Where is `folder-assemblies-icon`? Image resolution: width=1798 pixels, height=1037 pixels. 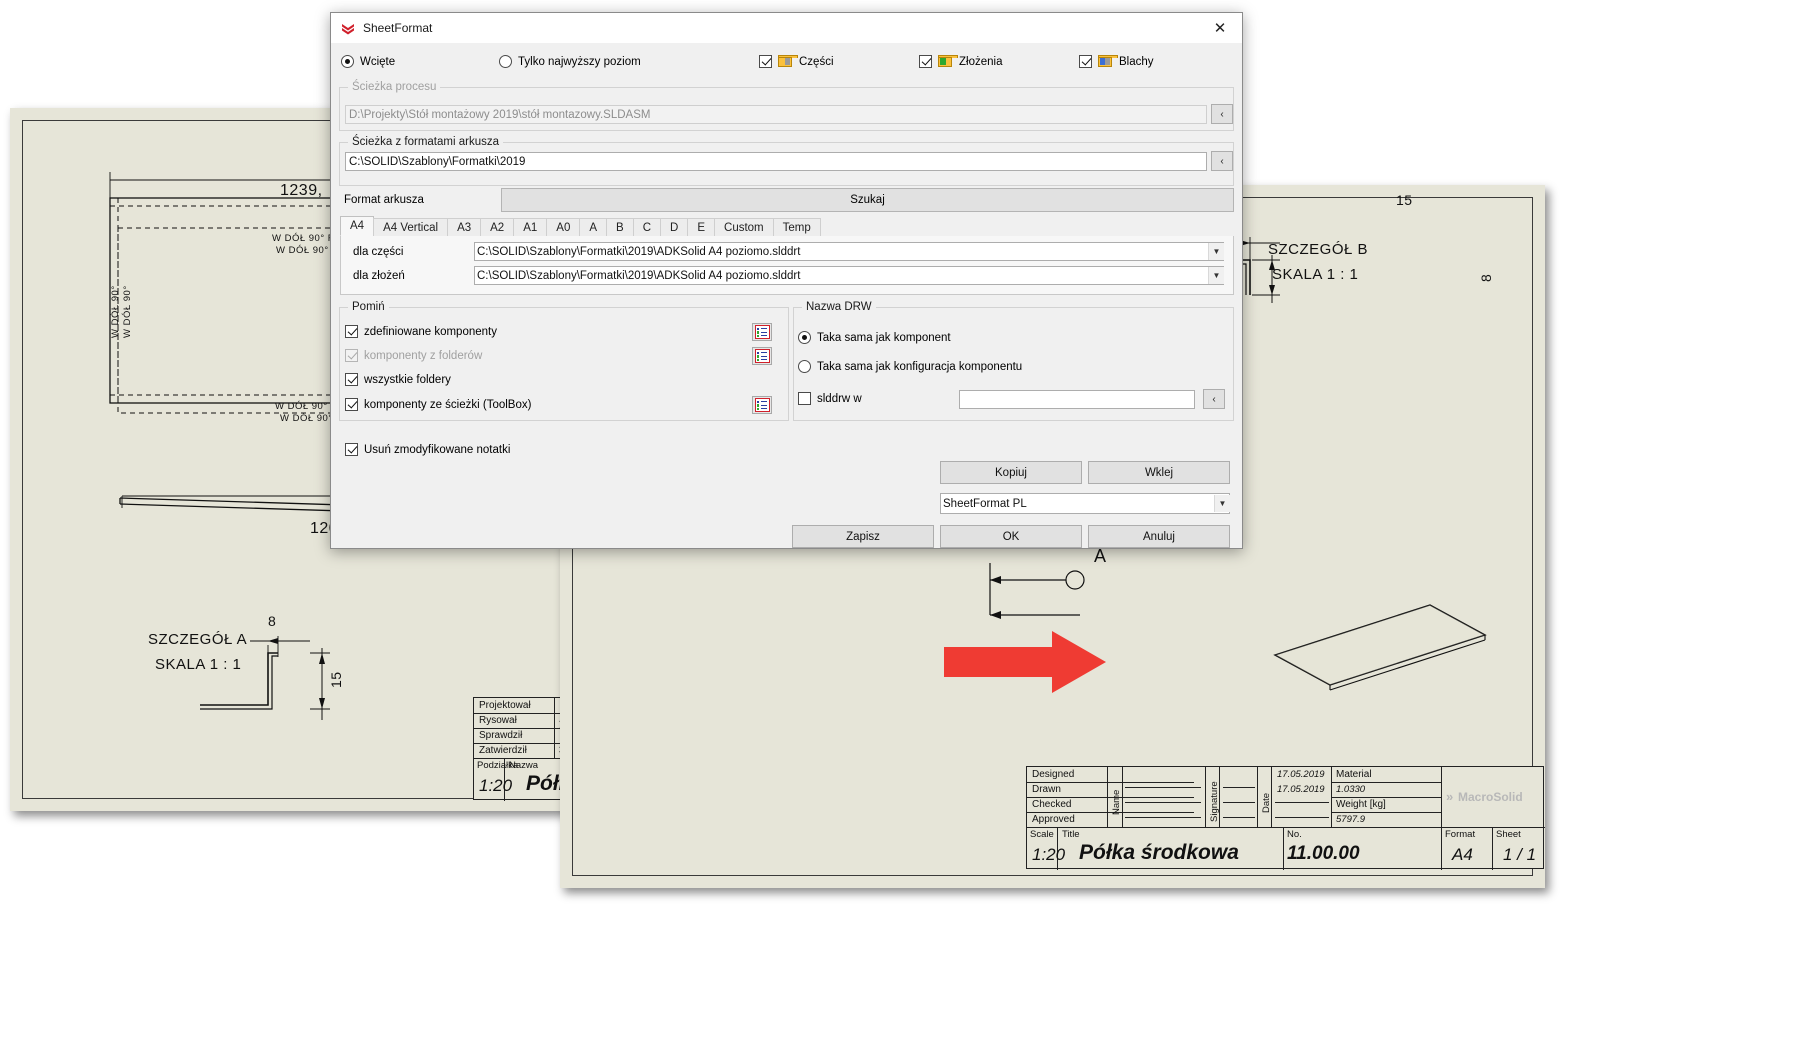 folder-assemblies-icon is located at coordinates (948, 61).